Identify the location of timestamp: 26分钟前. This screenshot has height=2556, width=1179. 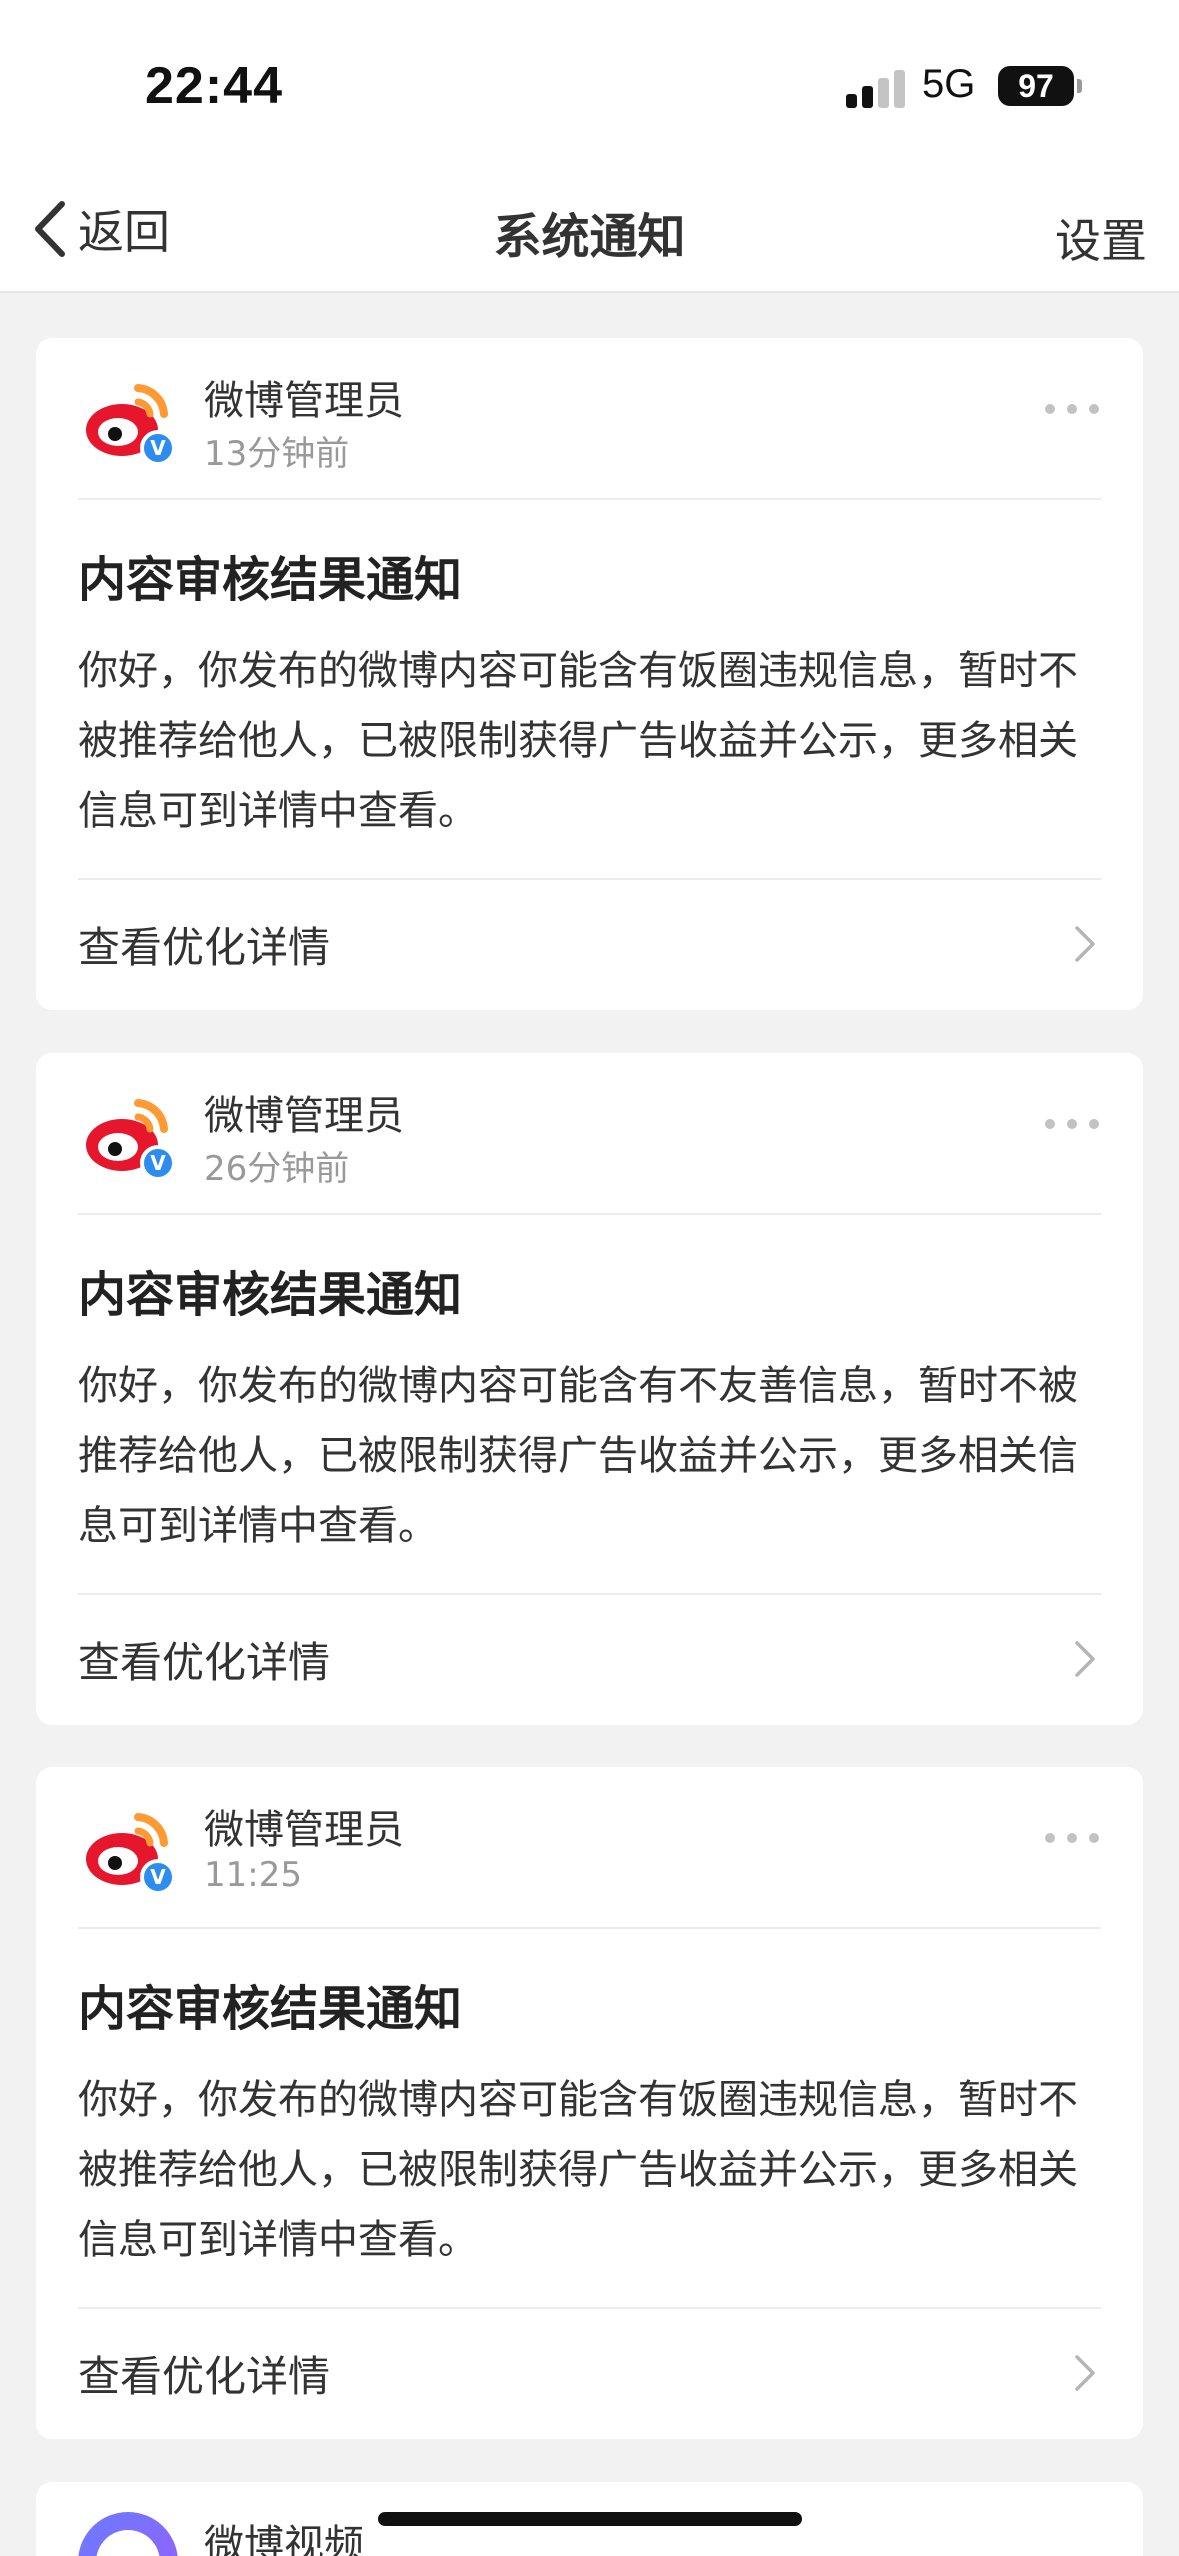
(277, 1169).